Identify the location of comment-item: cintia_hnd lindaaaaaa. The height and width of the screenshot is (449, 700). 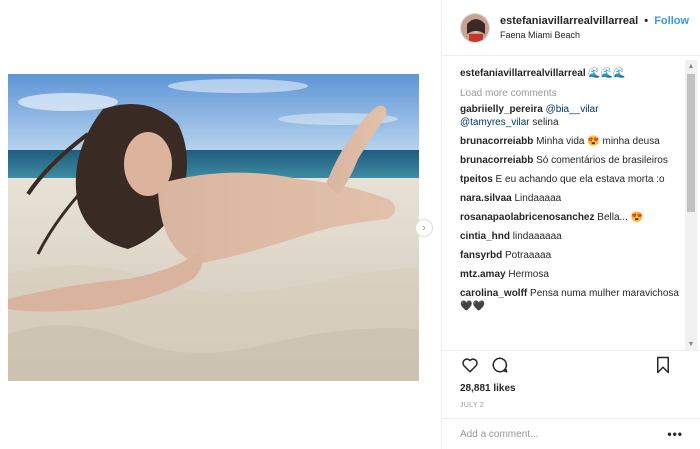
(572, 236).